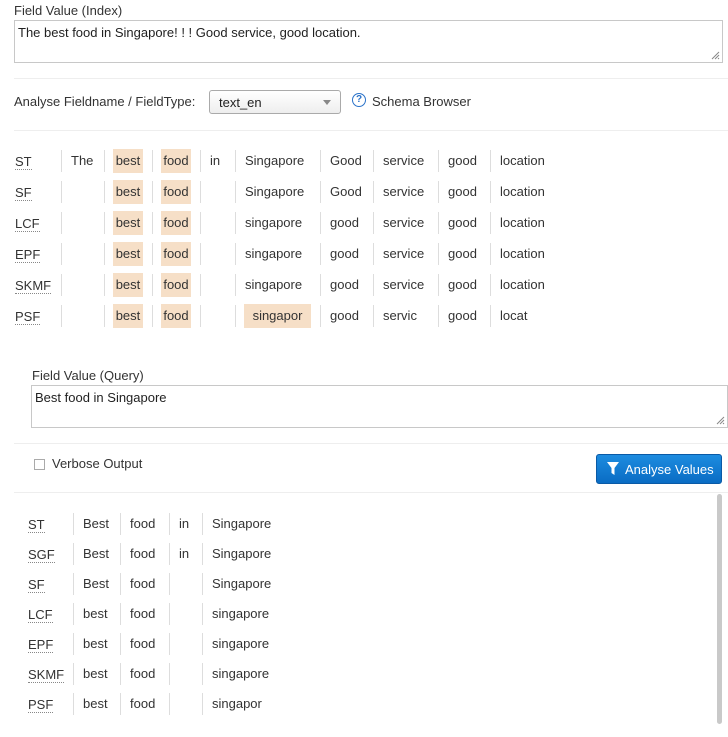 This screenshot has width=728, height=737. I want to click on query-field-value: Best food in Singapore, so click(101, 397).